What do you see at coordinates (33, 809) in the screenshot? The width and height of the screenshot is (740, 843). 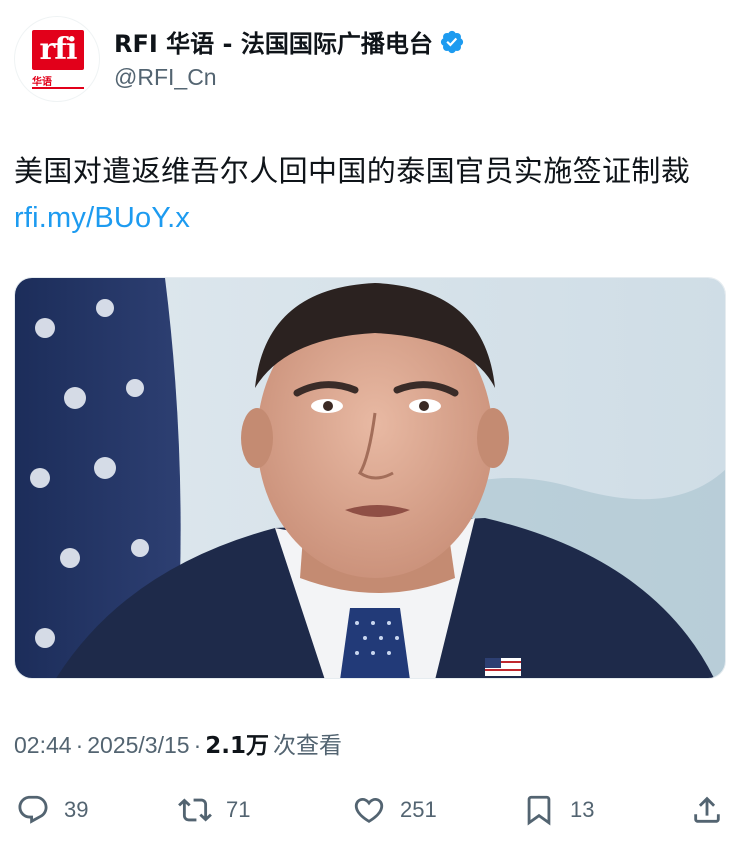 I see `reply-icon` at bounding box center [33, 809].